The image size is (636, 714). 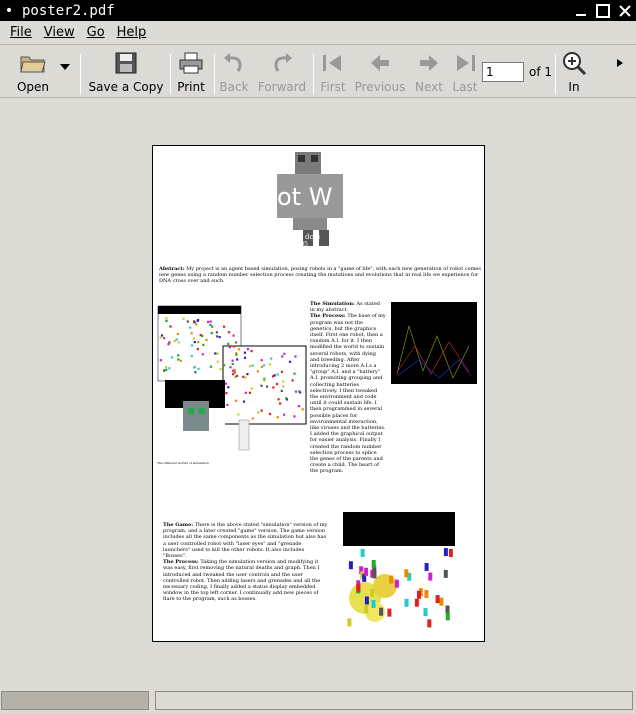 I want to click on graph-screenshot-image, so click(x=434, y=343).